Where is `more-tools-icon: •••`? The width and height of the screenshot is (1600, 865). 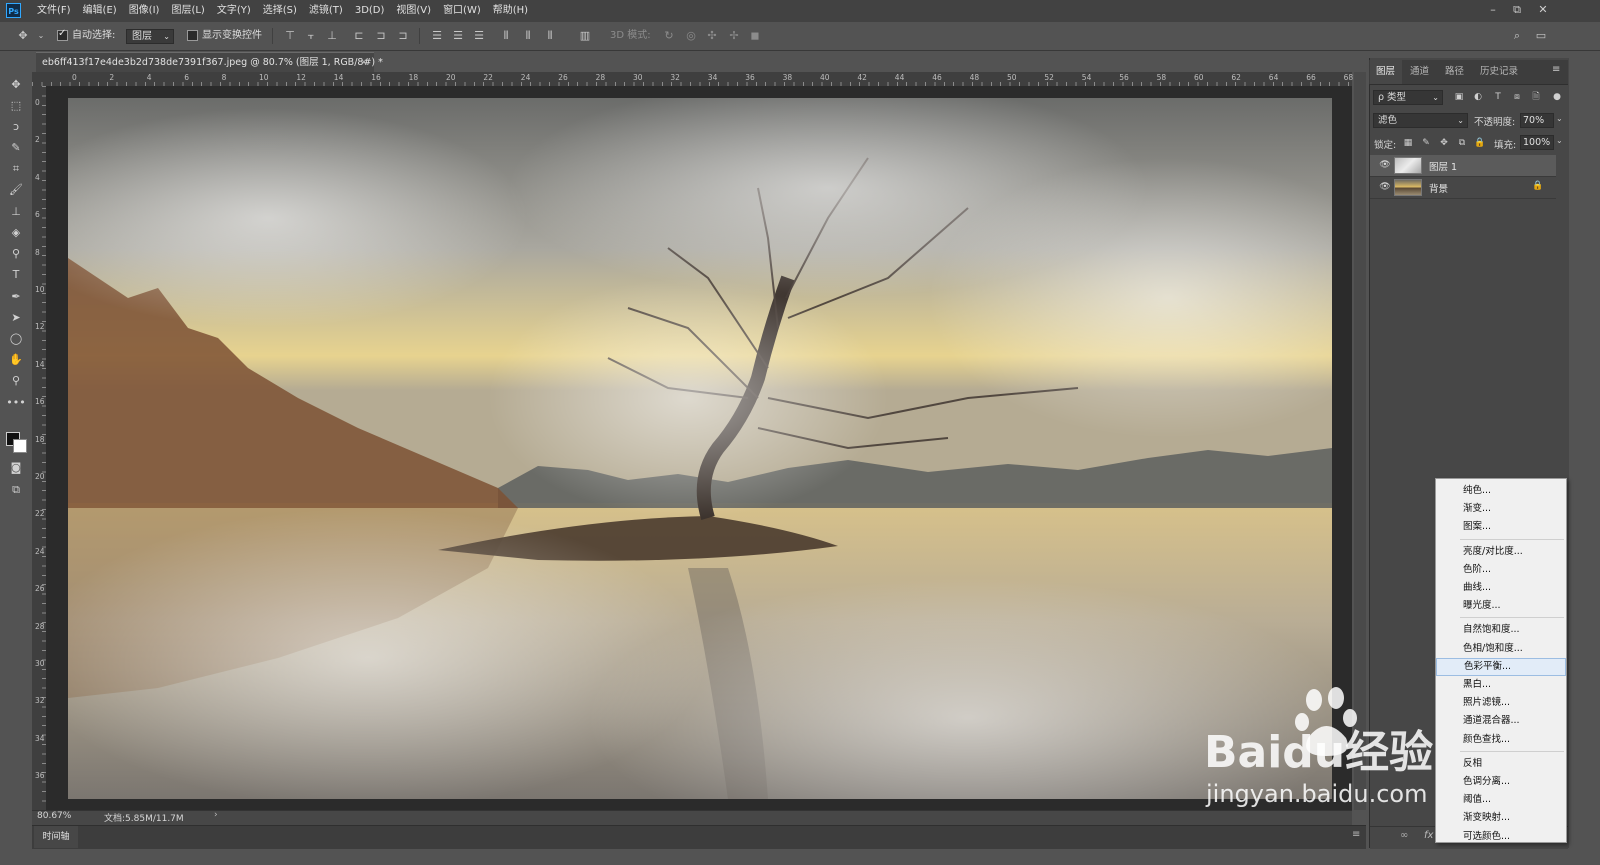 more-tools-icon: ••• is located at coordinates (16, 403).